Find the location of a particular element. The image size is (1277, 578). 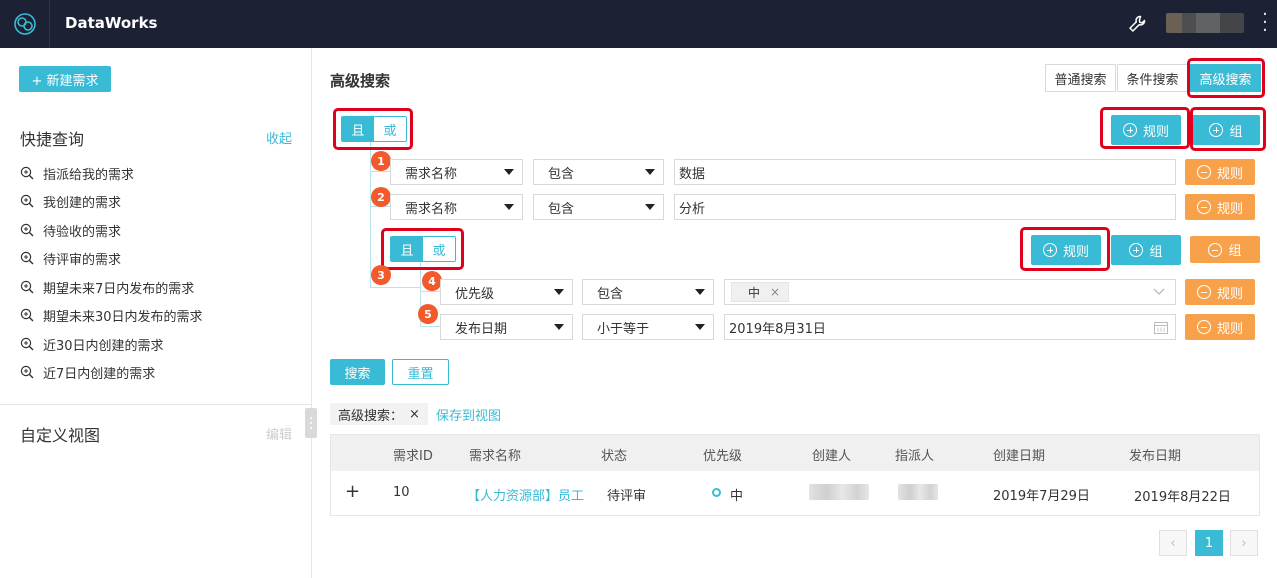

top-bar is located at coordinates (638, 24).